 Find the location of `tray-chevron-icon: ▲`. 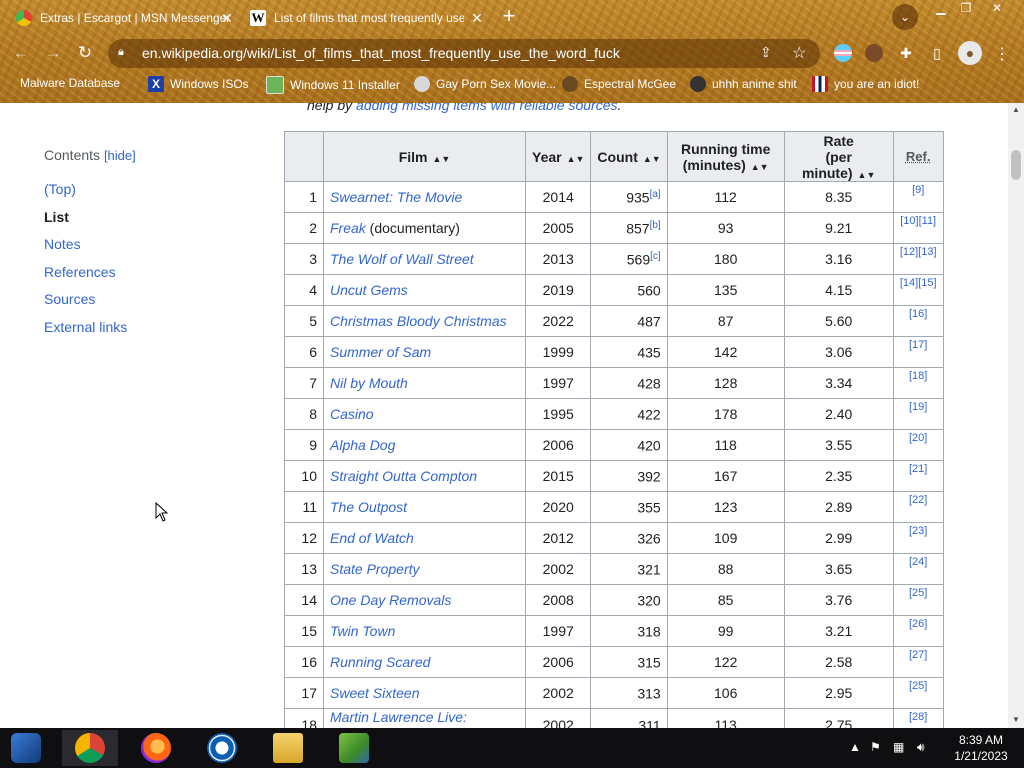

tray-chevron-icon: ▲ is located at coordinates (855, 747).